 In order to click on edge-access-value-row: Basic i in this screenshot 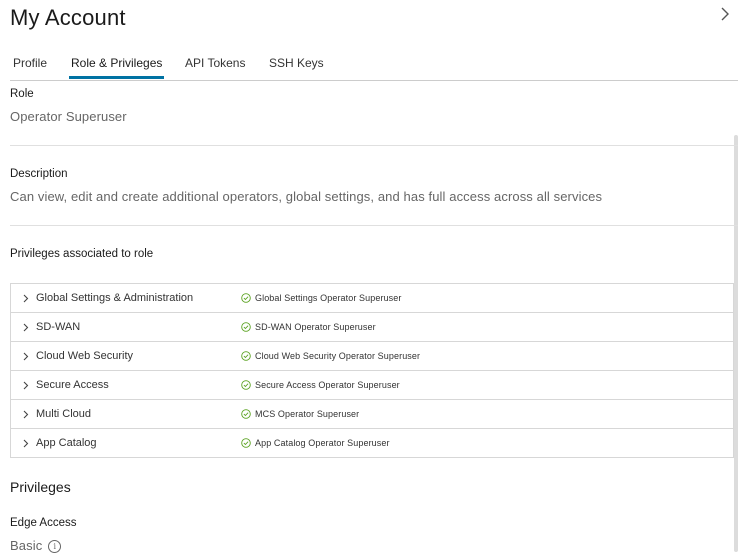, I will do `click(36, 545)`.